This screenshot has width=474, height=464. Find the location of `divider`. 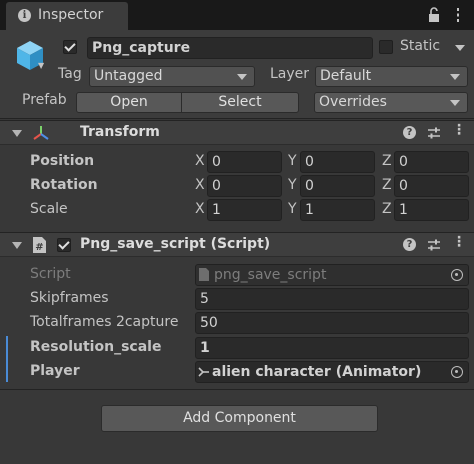

divider is located at coordinates (237, 389).